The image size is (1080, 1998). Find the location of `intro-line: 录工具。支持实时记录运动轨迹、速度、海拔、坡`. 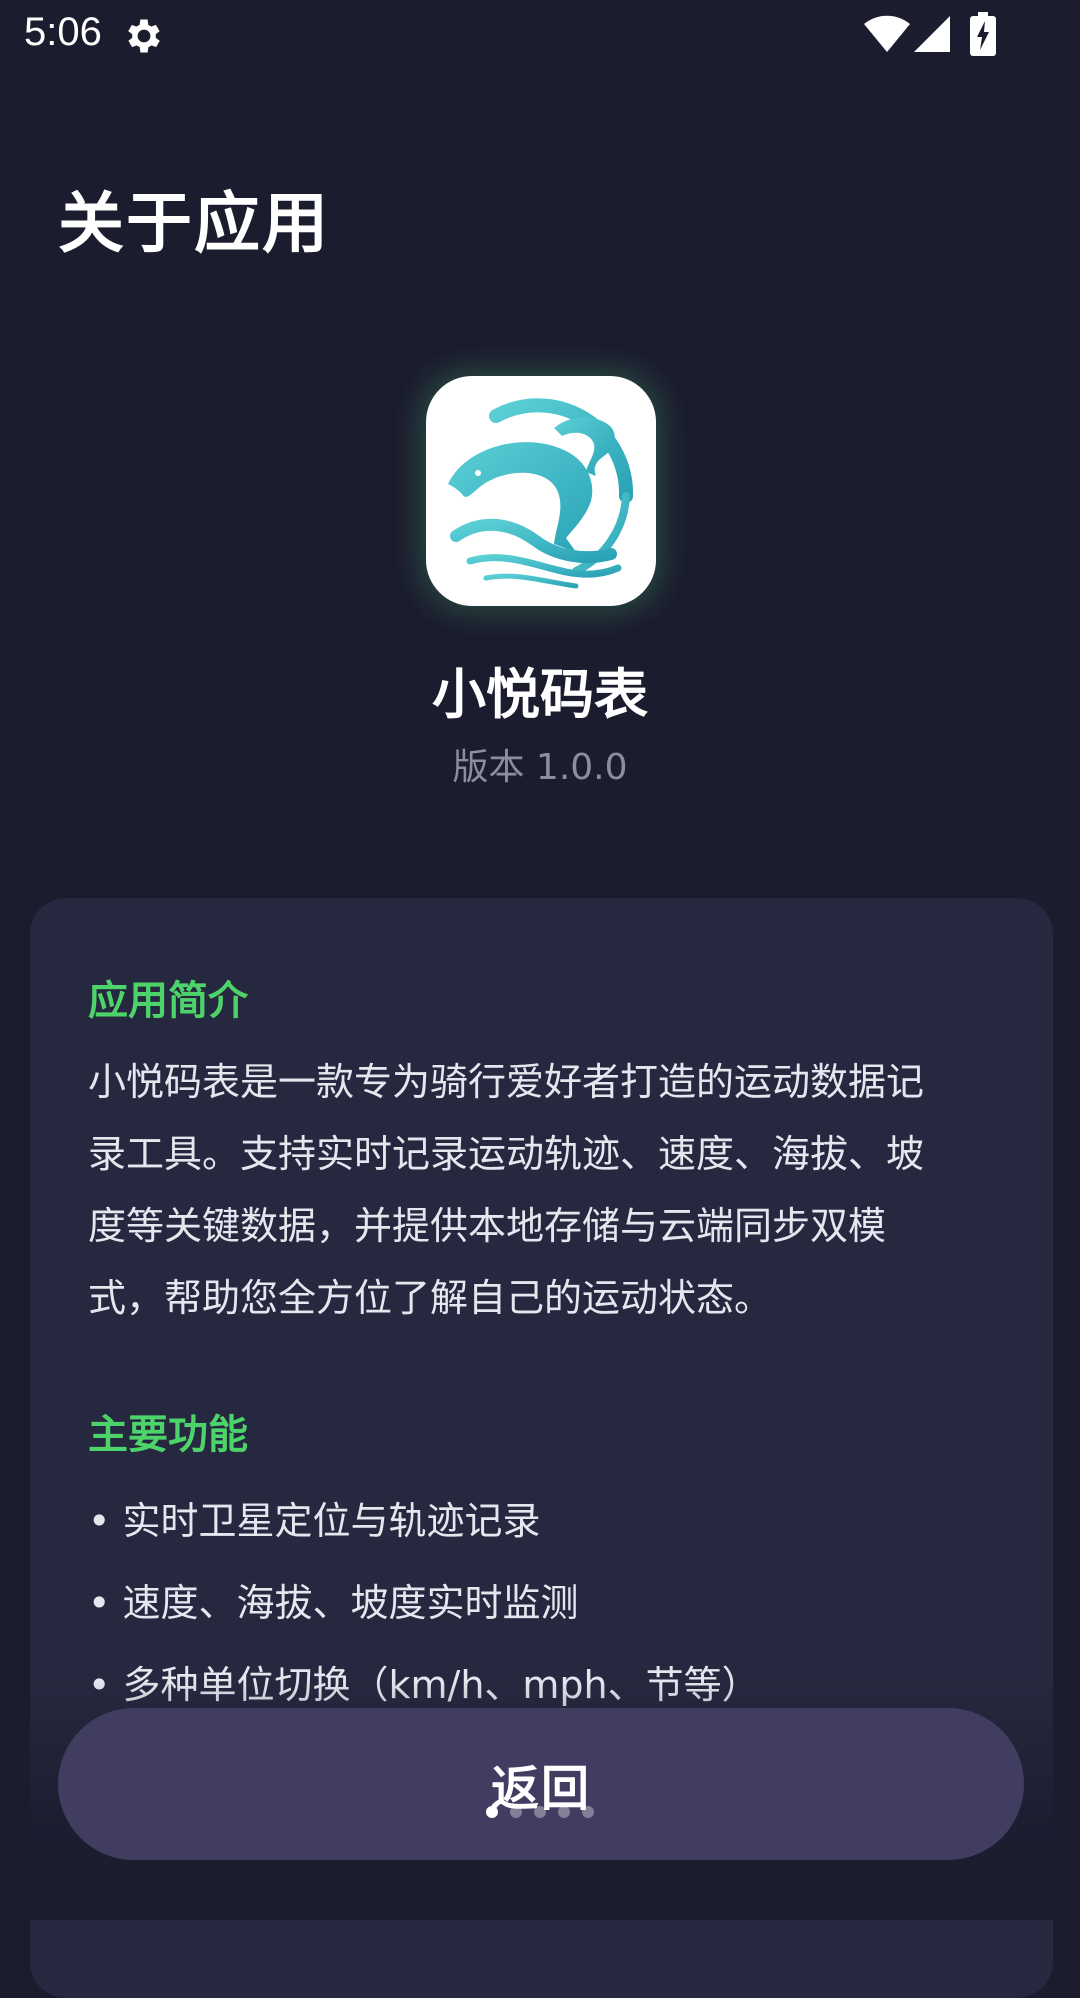

intro-line: 录工具。支持实时记录运动轨迹、速度、海拔、坡 is located at coordinates (506, 1154).